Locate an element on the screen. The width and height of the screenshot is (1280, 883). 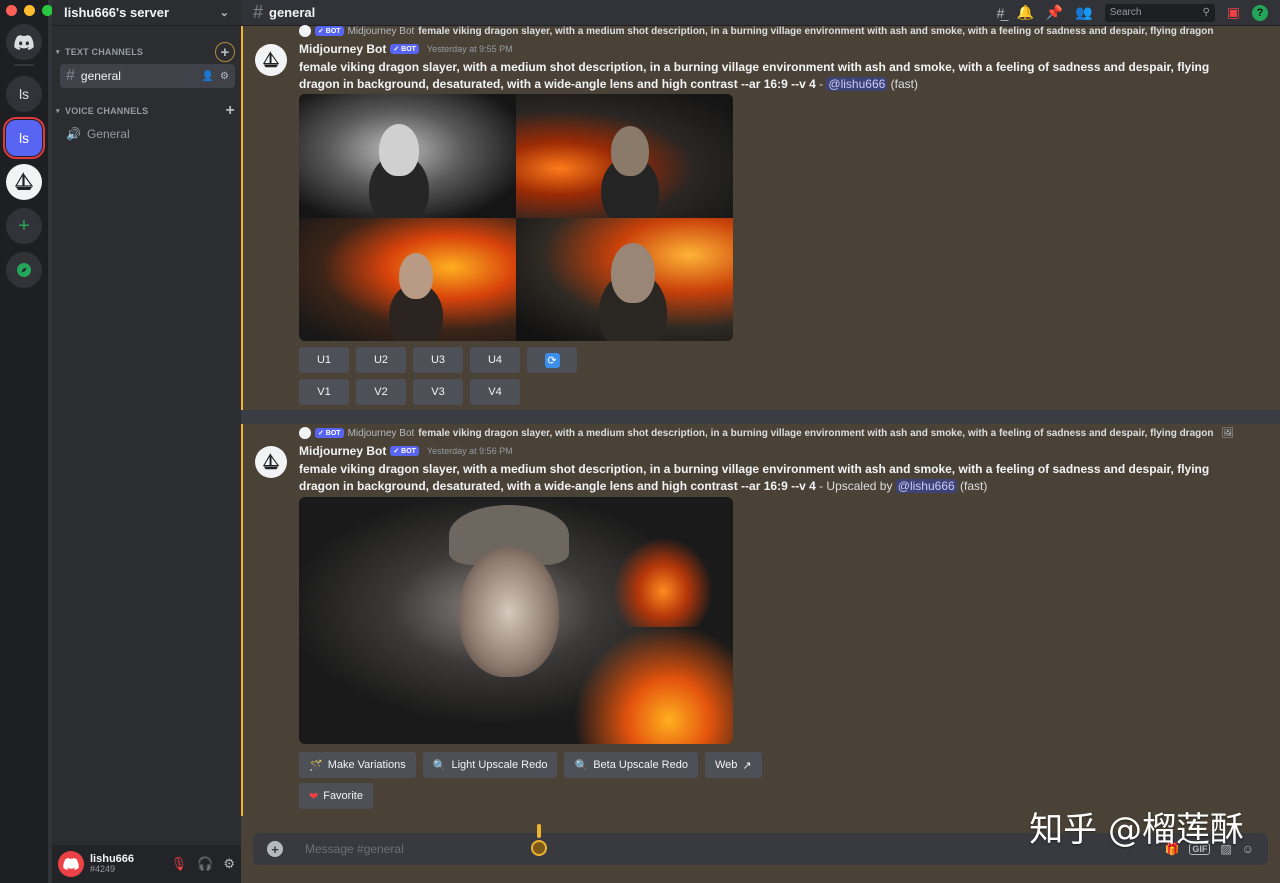
beta-upscale-redo-button: 🔍 Beta Upscale Redo is located at coordinates (631, 765).